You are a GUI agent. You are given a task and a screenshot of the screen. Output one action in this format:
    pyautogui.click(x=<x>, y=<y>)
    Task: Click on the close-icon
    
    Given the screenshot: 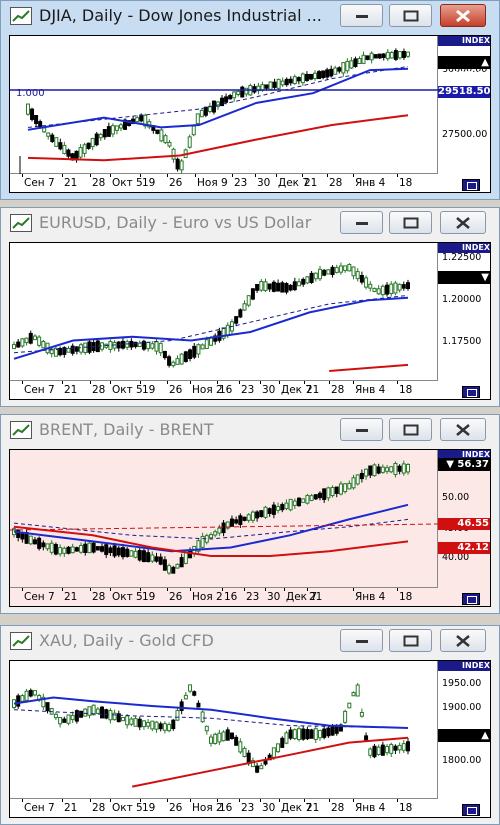 What is the action you would take?
    pyautogui.click(x=463, y=222)
    